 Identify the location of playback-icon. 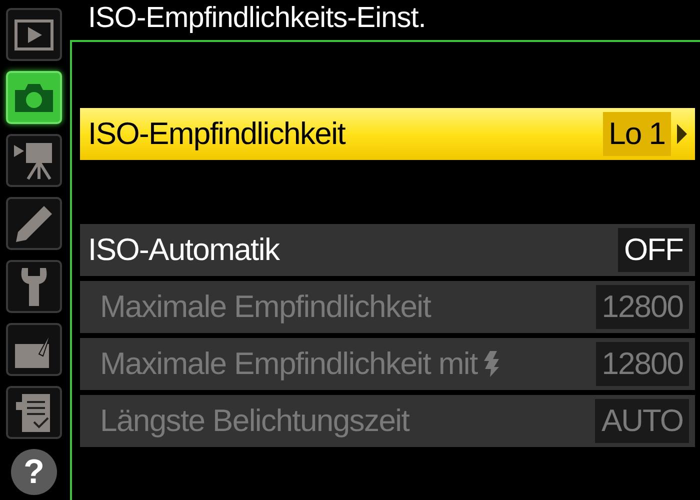
(34, 34).